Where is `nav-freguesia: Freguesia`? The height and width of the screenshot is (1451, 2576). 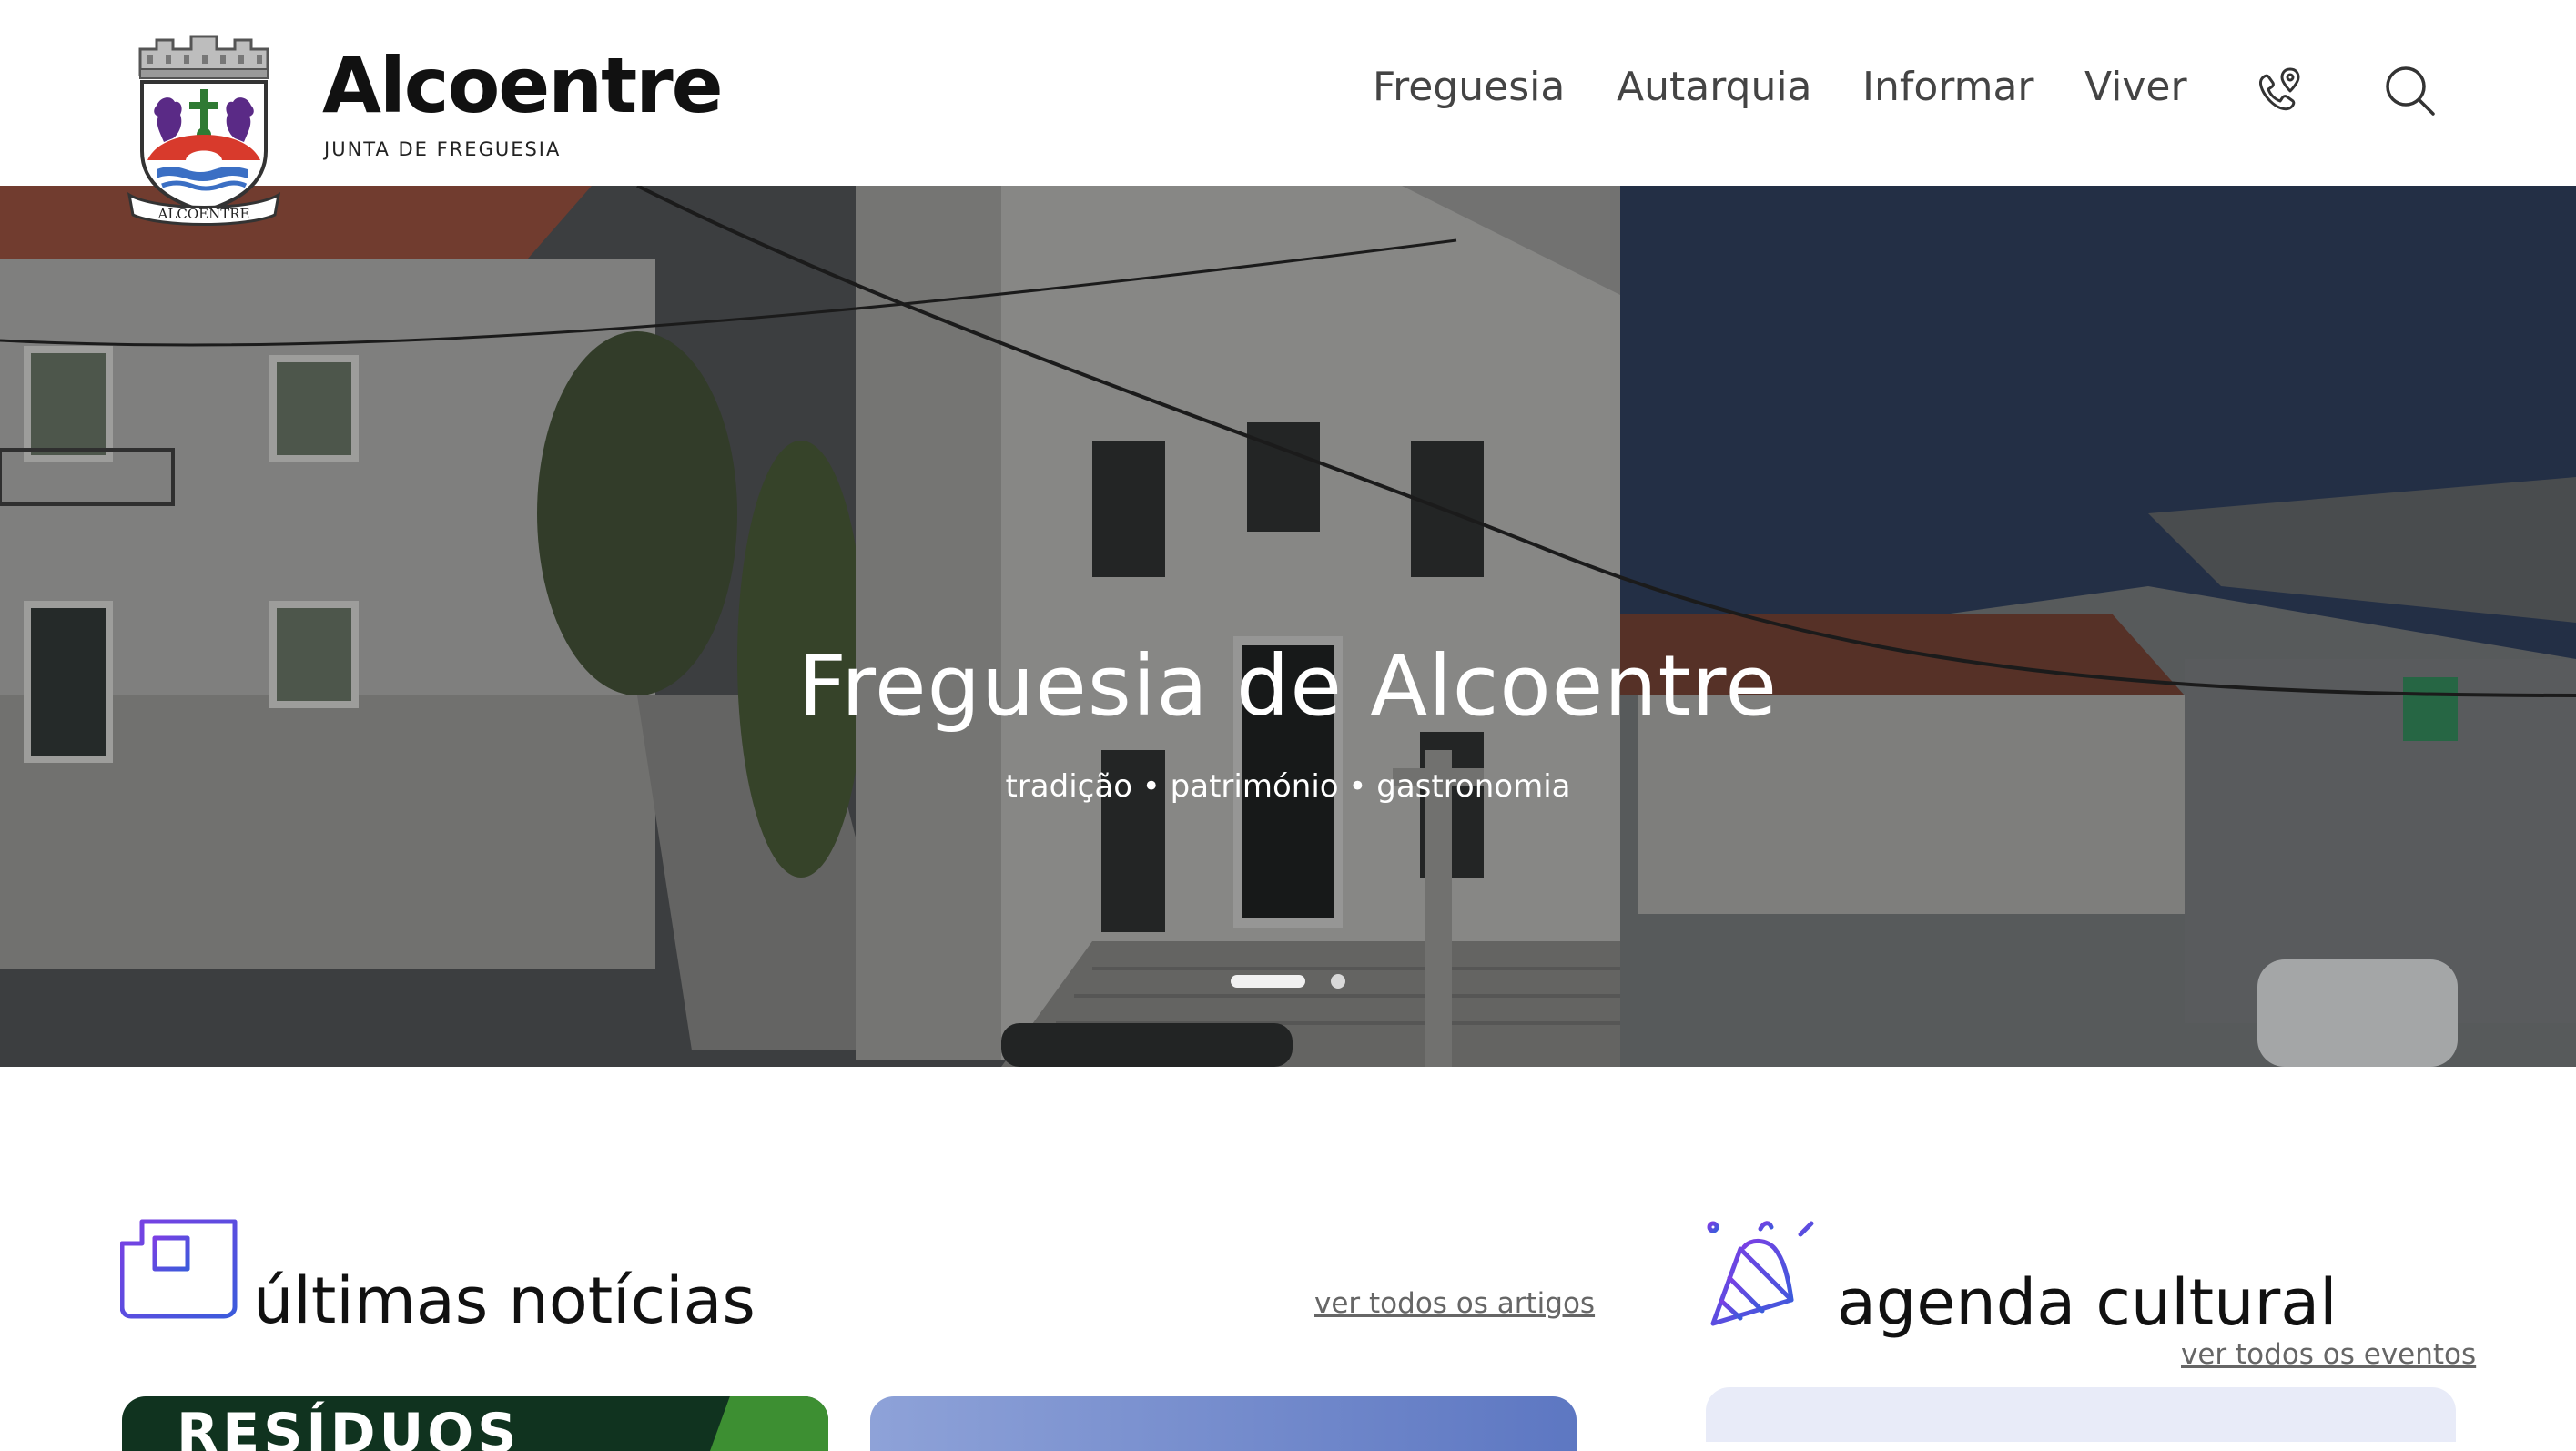 nav-freguesia: Freguesia is located at coordinates (1469, 87).